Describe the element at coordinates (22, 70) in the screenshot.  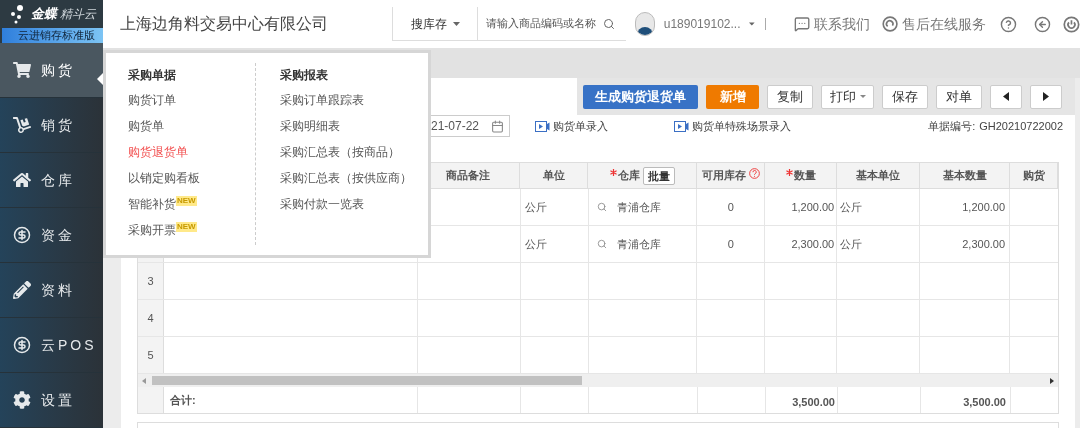
I see `cart-icon` at that location.